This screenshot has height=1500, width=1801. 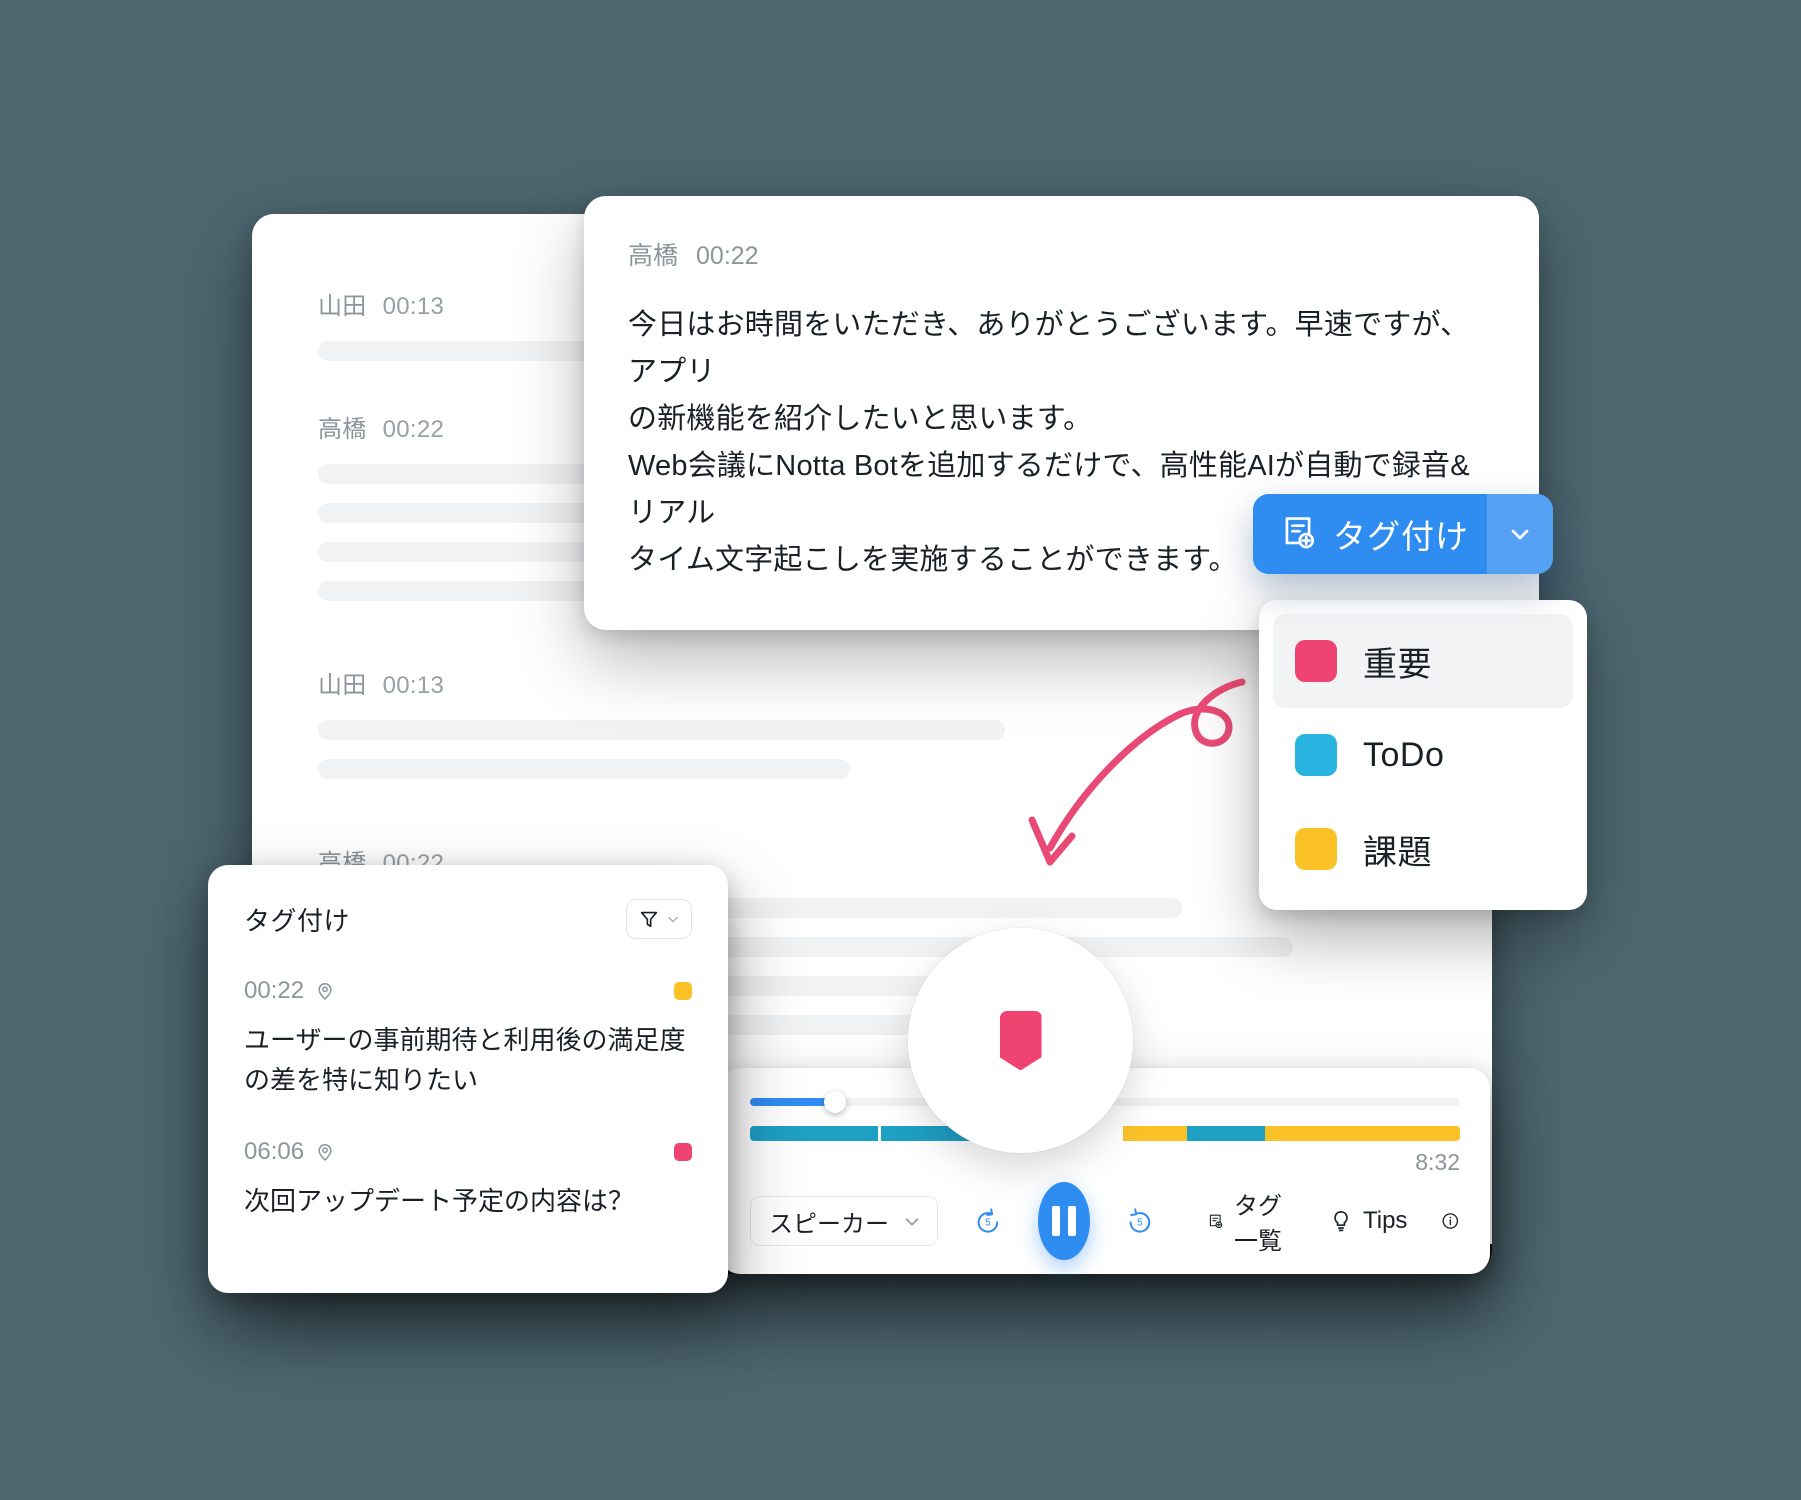 I want to click on tag-dropdown-menu: 重要 ToDo 課題, so click(x=1423, y=755).